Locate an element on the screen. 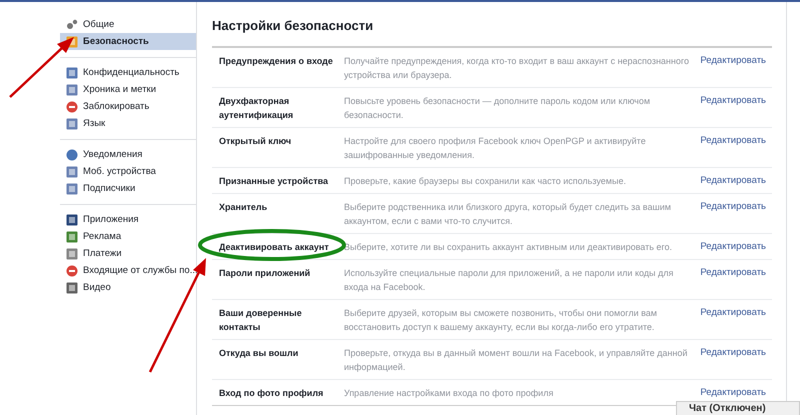  setting-name: Ваши доверенные контакты is located at coordinates (260, 320).